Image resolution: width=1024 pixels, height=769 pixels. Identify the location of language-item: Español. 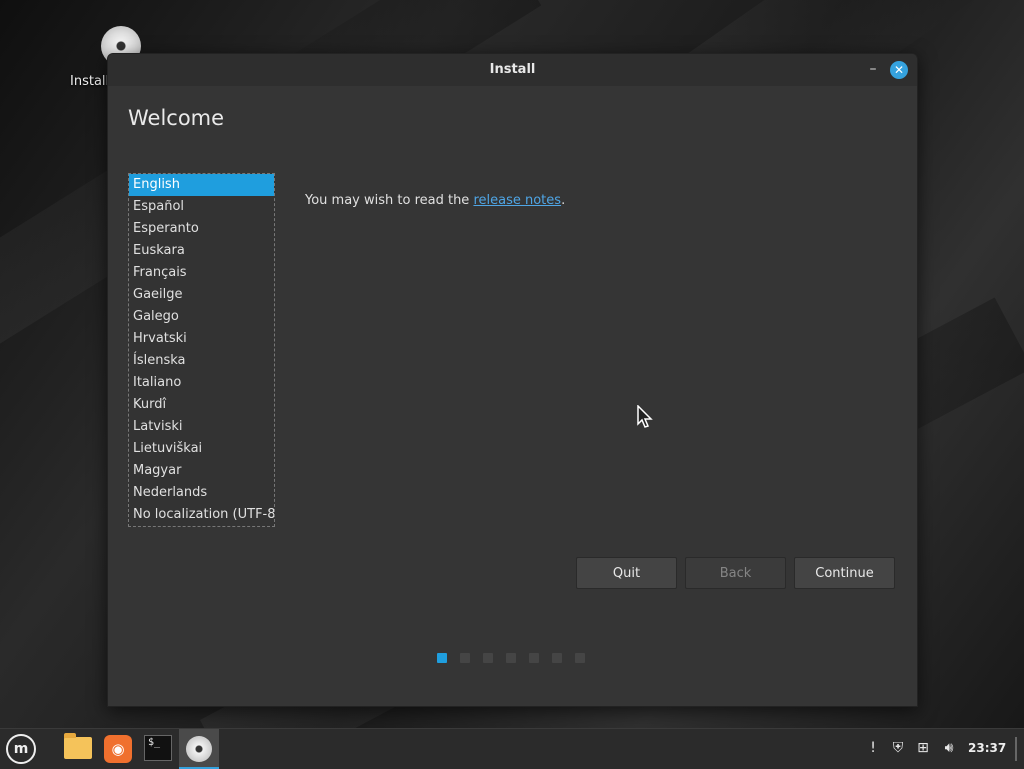
(201, 207).